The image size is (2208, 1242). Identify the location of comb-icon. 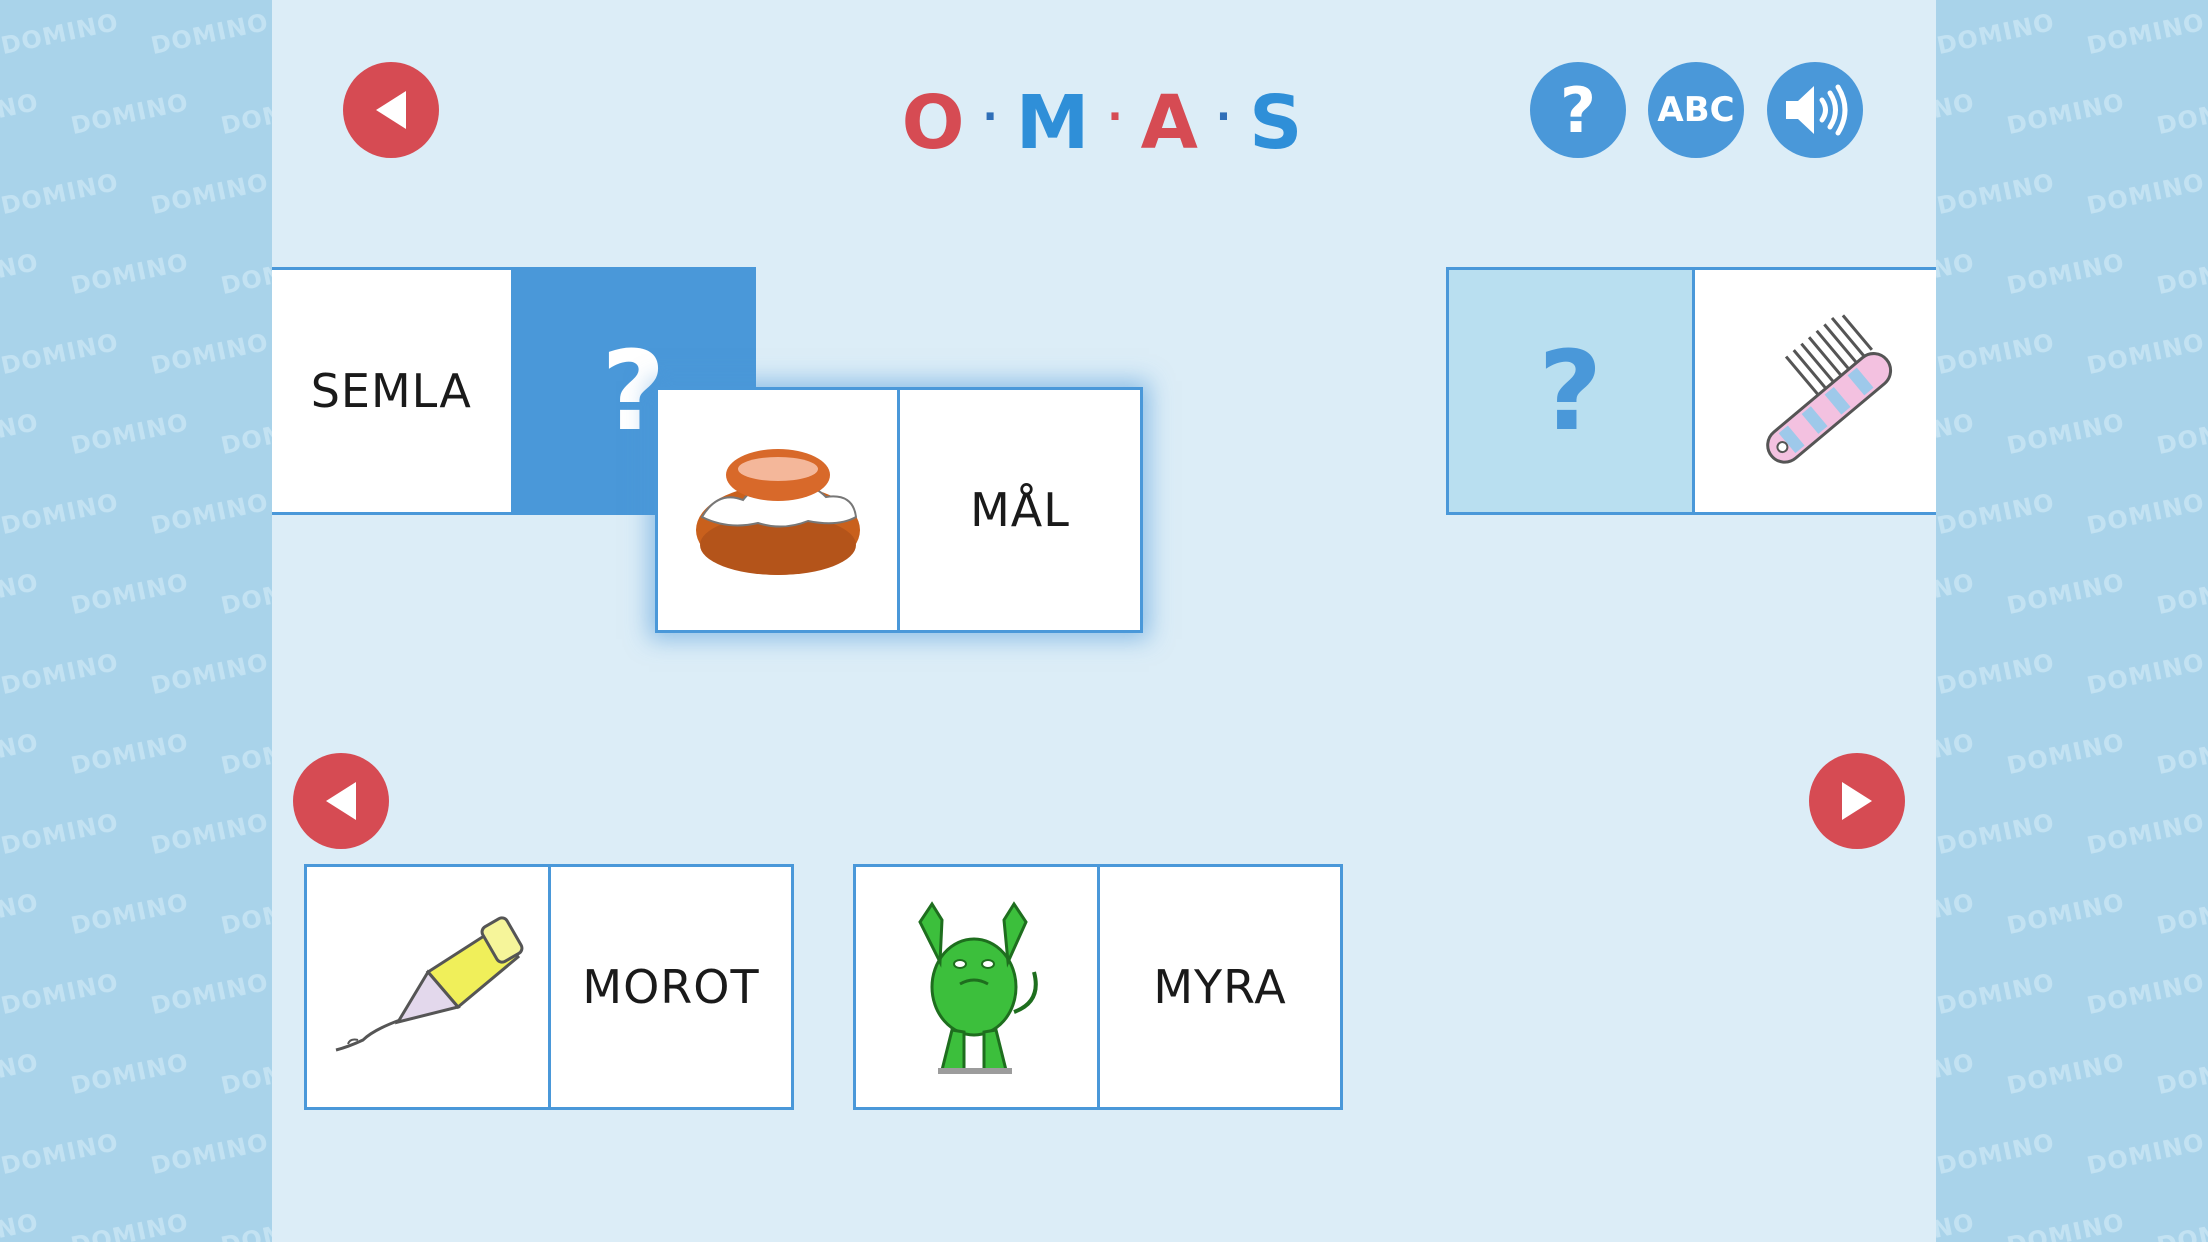
(1829, 389).